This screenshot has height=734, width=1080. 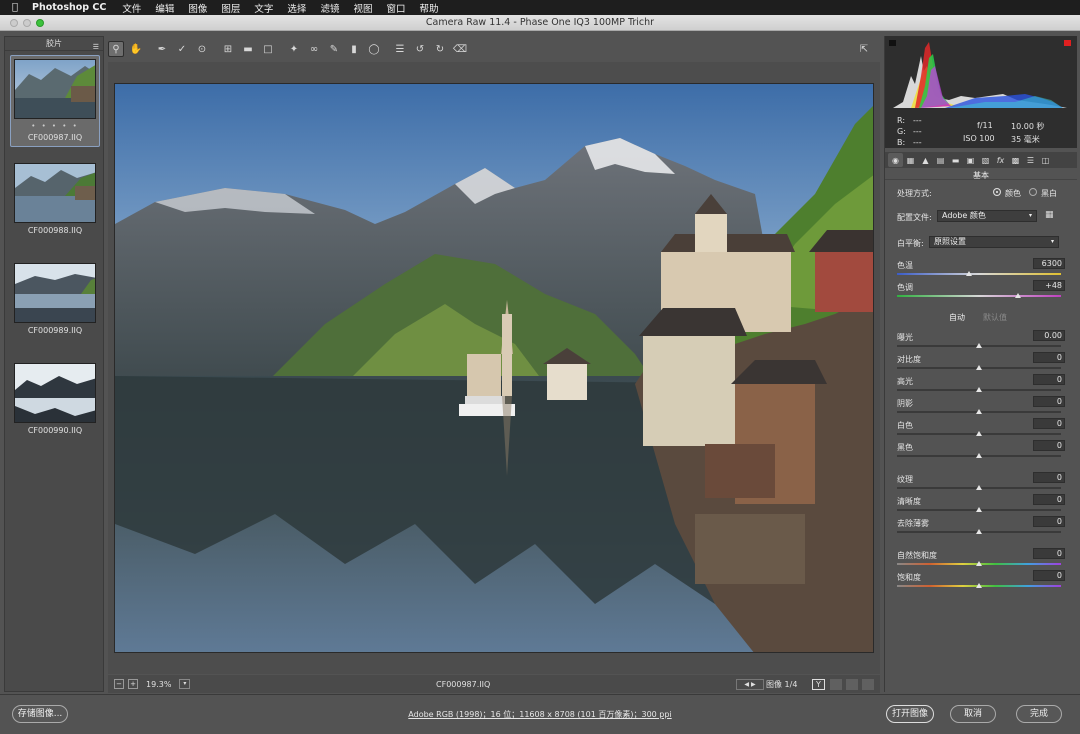 What do you see at coordinates (460, 49) in the screenshot?
I see `trash-icon: ⌫` at bounding box center [460, 49].